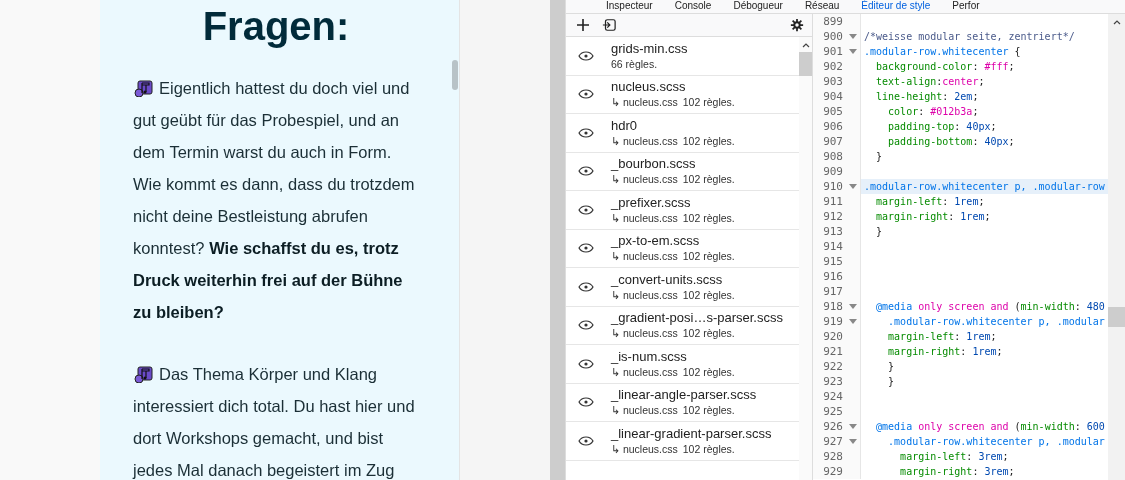 This screenshot has width=1125, height=480. Describe the element at coordinates (797, 25) in the screenshot. I see `settings-icon` at that location.